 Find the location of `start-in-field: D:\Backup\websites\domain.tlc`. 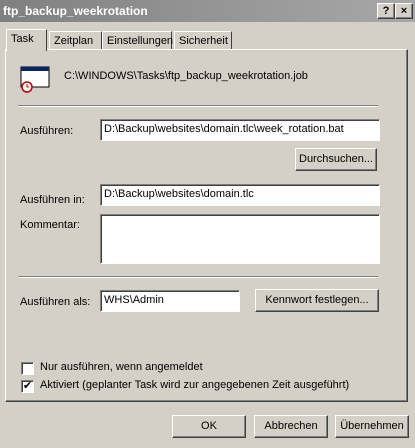

start-in-field: D:\Backup\websites\domain.tlc is located at coordinates (240, 195).